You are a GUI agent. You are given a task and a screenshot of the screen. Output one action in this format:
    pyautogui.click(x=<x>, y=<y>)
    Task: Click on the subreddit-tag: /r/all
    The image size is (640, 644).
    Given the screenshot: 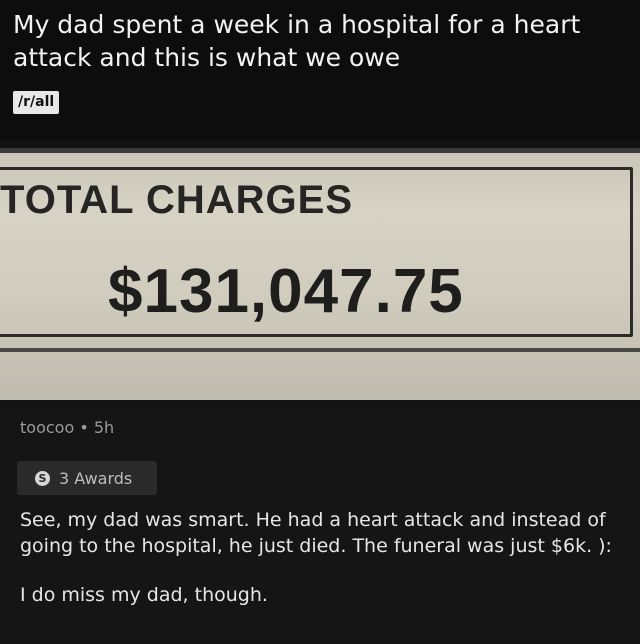 What is the action you would take?
    pyautogui.click(x=36, y=102)
    